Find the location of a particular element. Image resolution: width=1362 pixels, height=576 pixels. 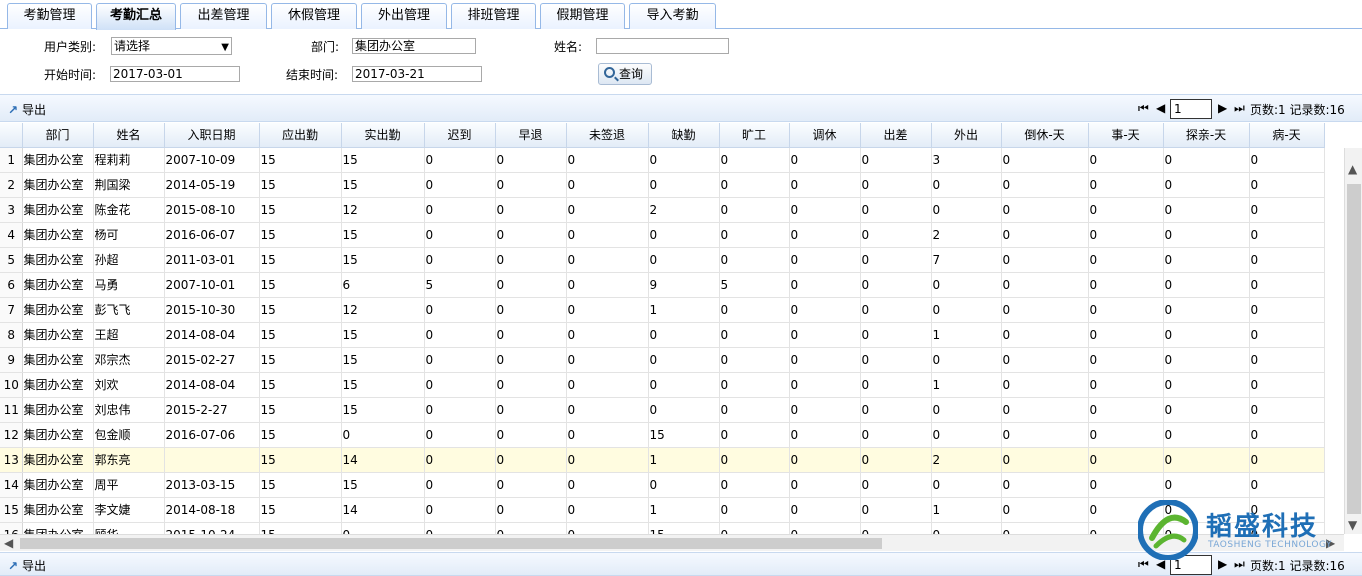

table-cell: 陈金花 is located at coordinates (129, 210).